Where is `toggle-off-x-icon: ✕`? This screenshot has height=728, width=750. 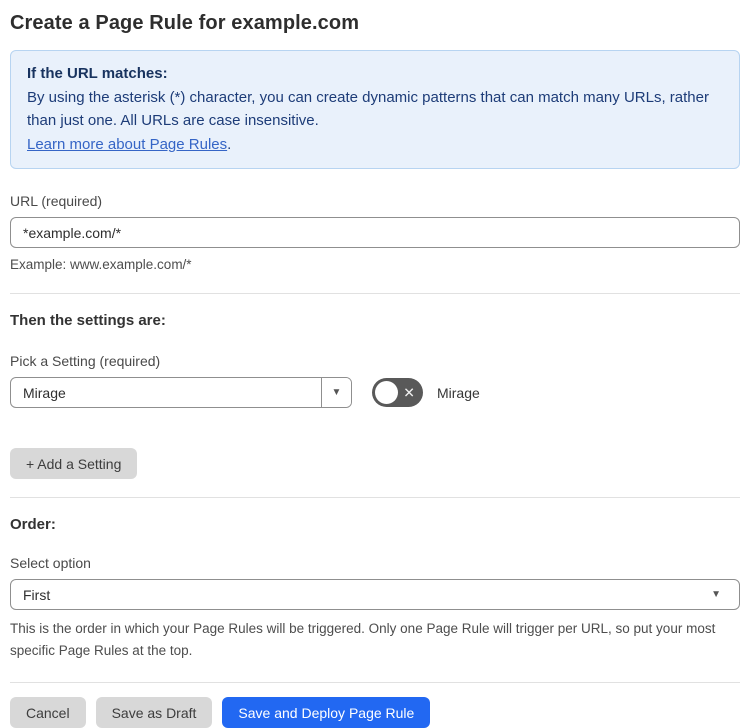 toggle-off-x-icon: ✕ is located at coordinates (409, 392).